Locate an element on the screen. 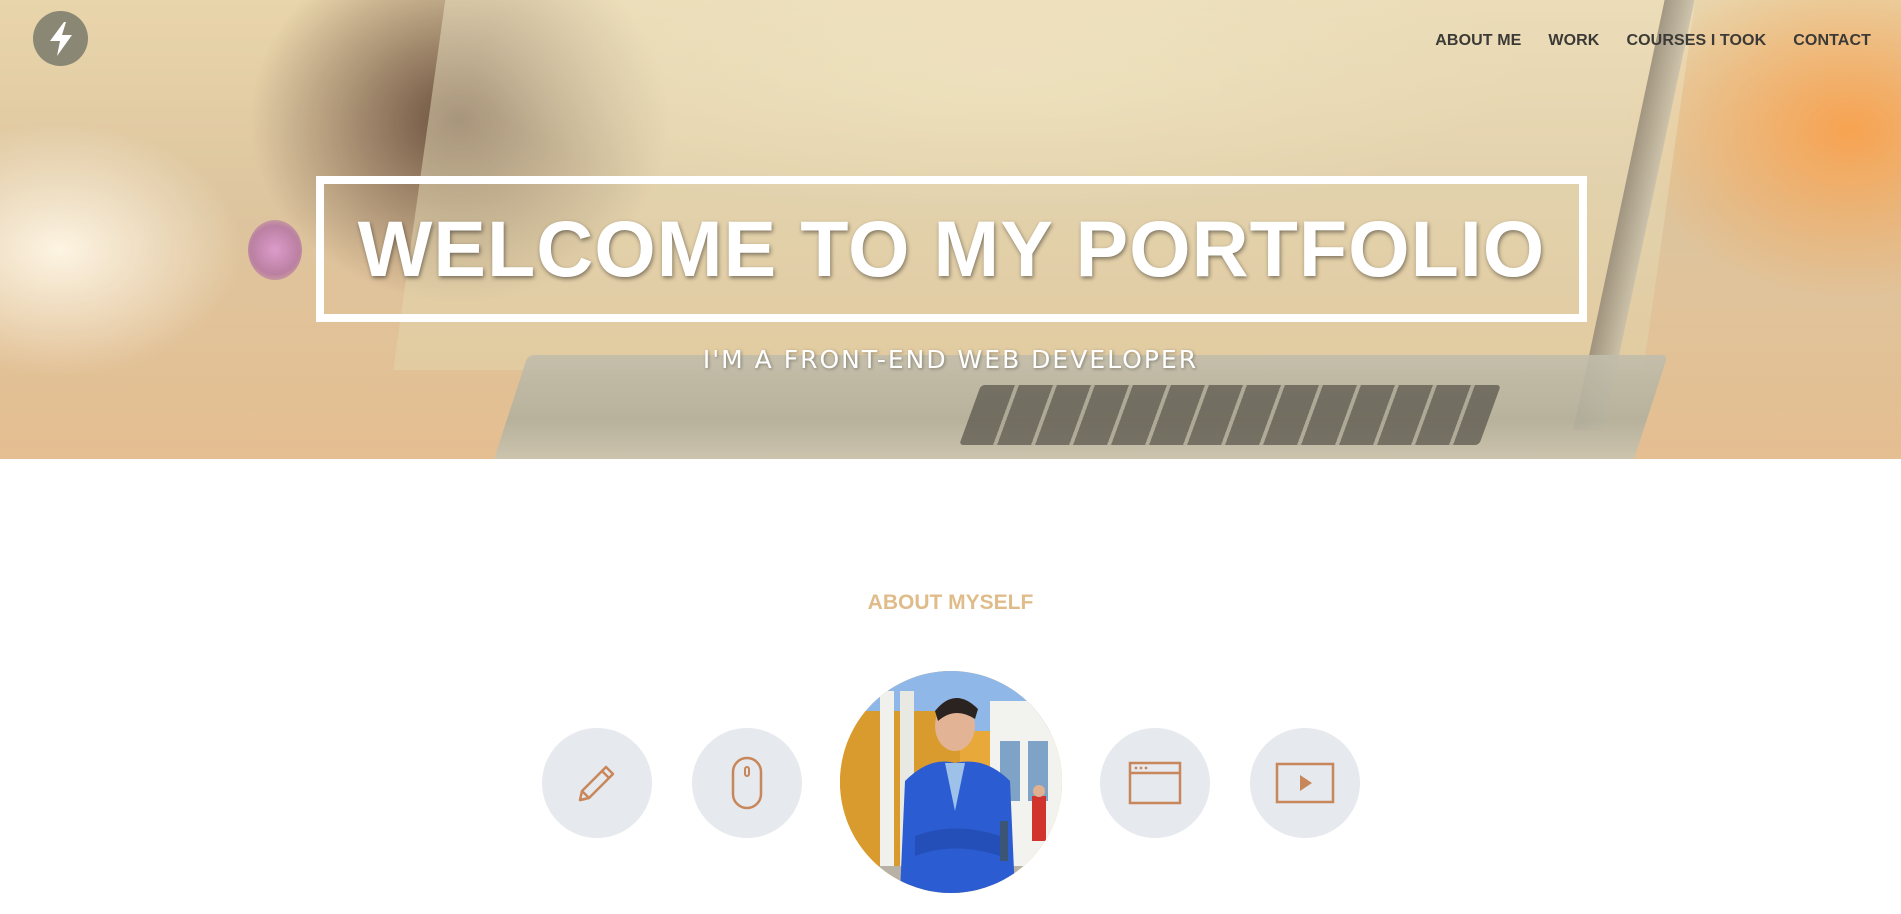 The image size is (1901, 914). skill-circle-media is located at coordinates (1305, 783).